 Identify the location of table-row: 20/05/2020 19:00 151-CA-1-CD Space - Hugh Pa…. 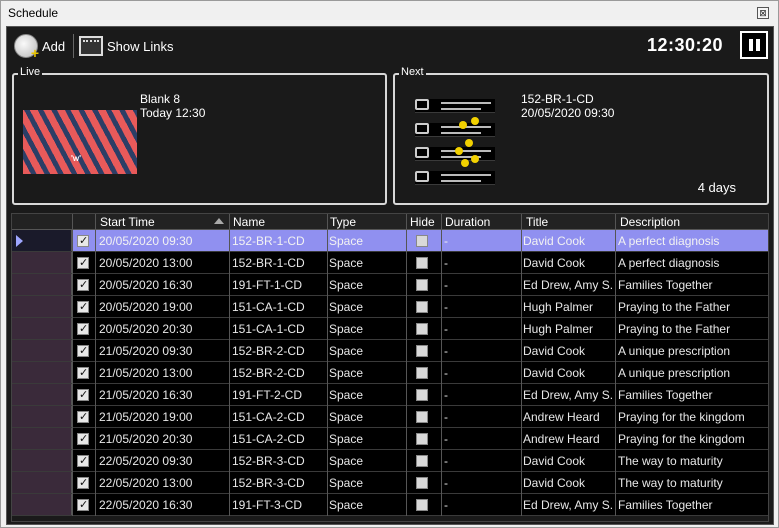
(390, 307).